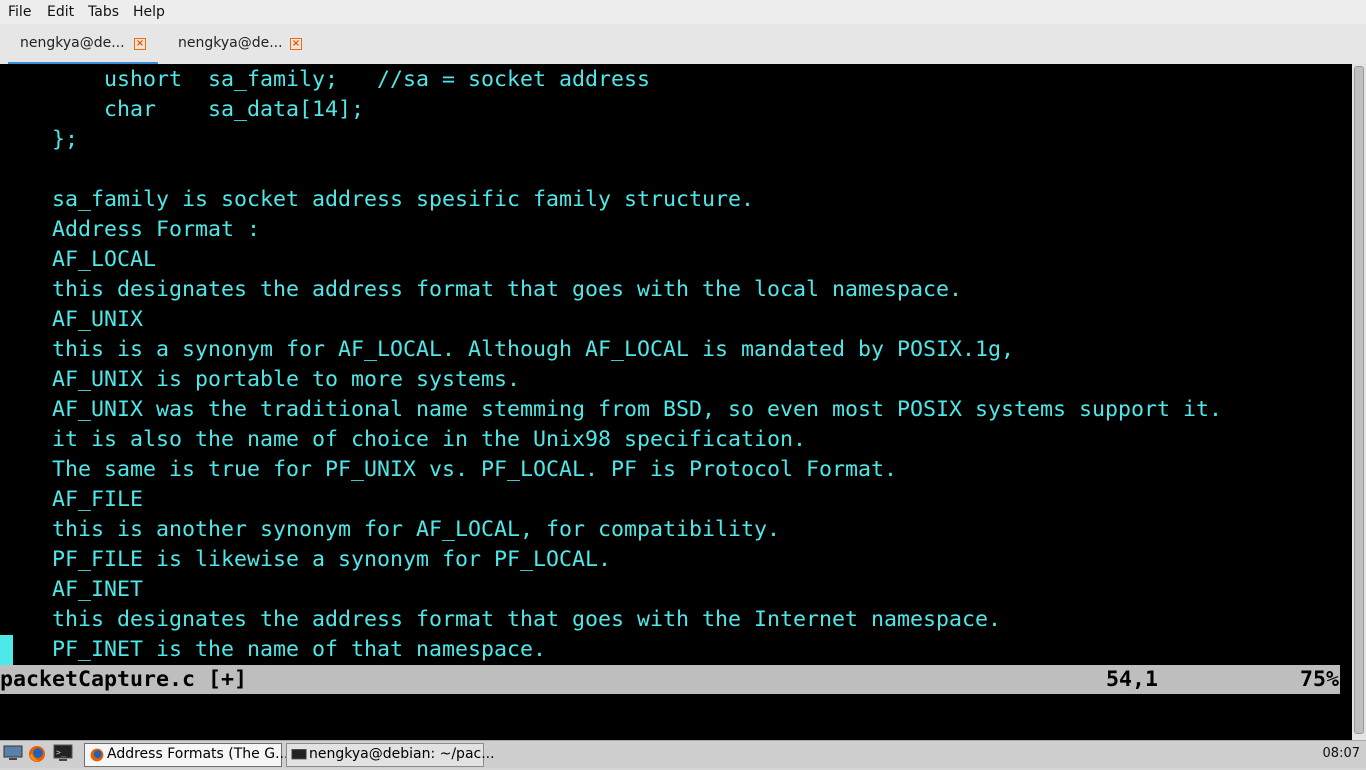  I want to click on terminal-icon: >_, so click(63, 755).